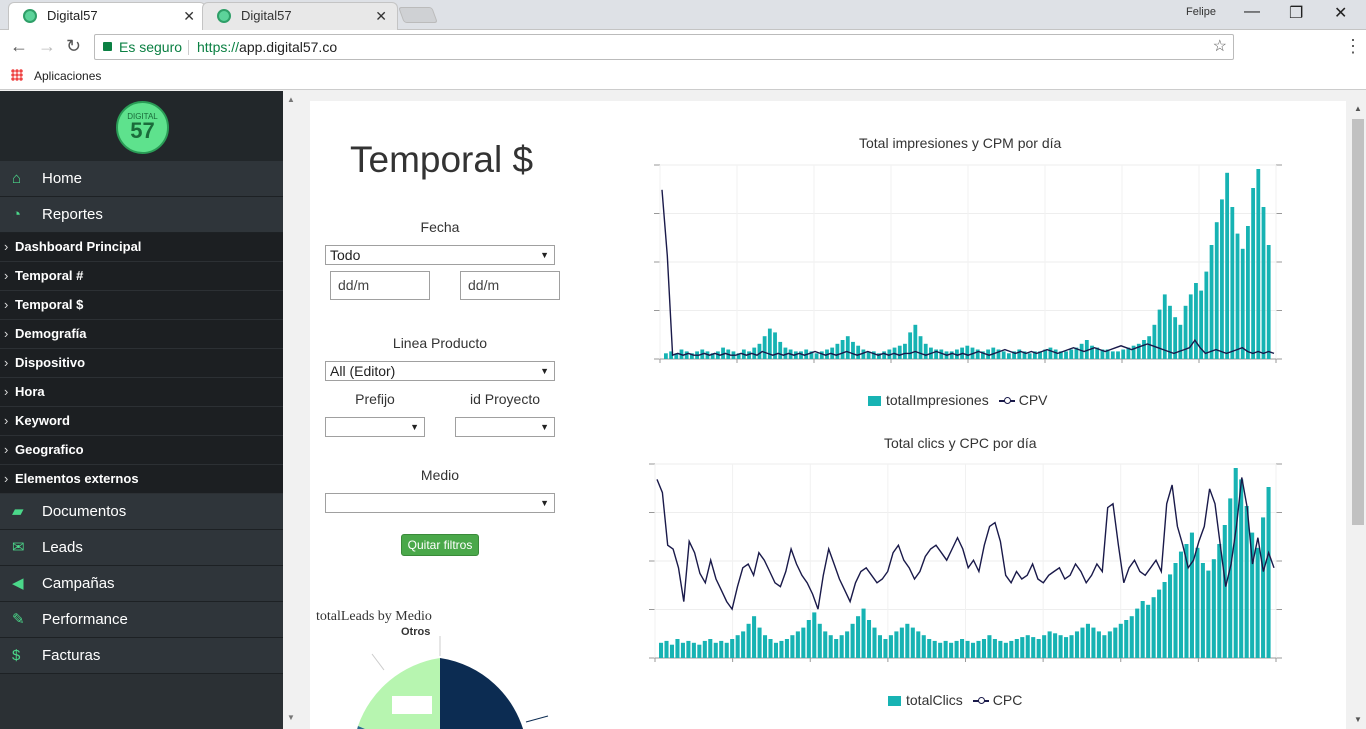 This screenshot has width=1366, height=729. I want to click on fecha-label: Fecha, so click(440, 227).